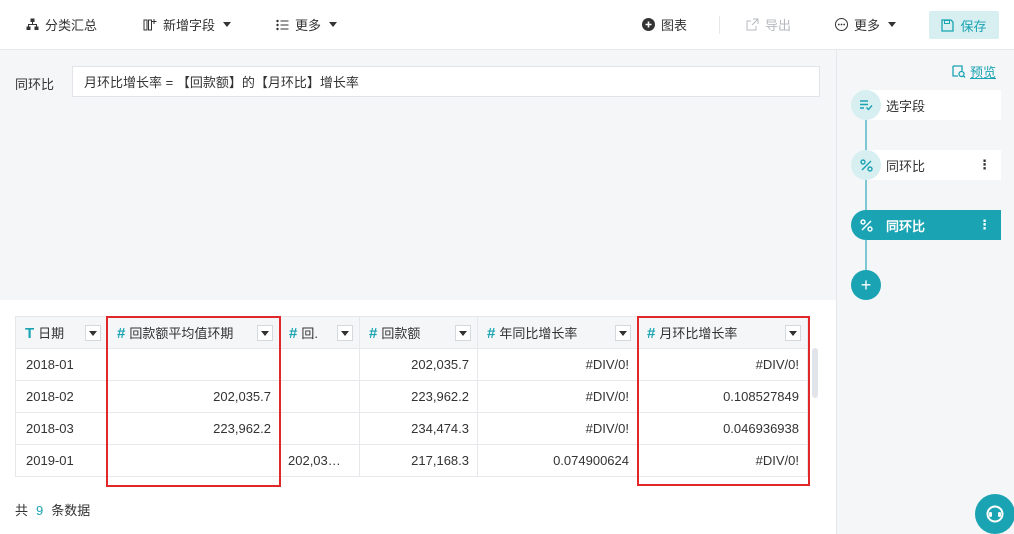 Image resolution: width=1014 pixels, height=534 pixels. What do you see at coordinates (722, 396) in the screenshot?
I see `table-cell: 0.108527849` at bounding box center [722, 396].